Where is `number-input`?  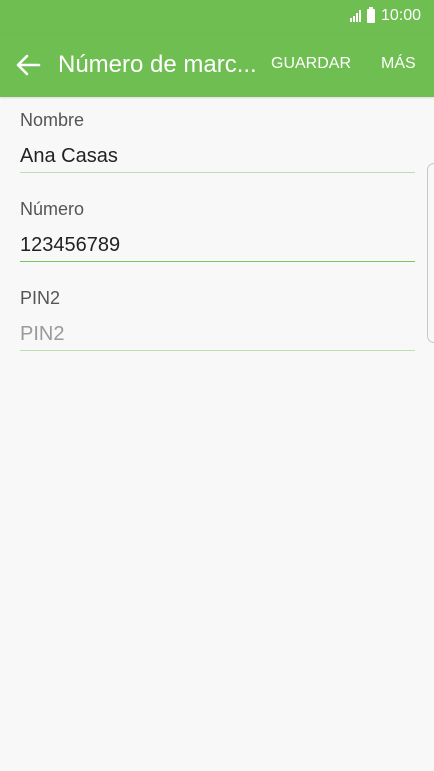 number-input is located at coordinates (217, 246).